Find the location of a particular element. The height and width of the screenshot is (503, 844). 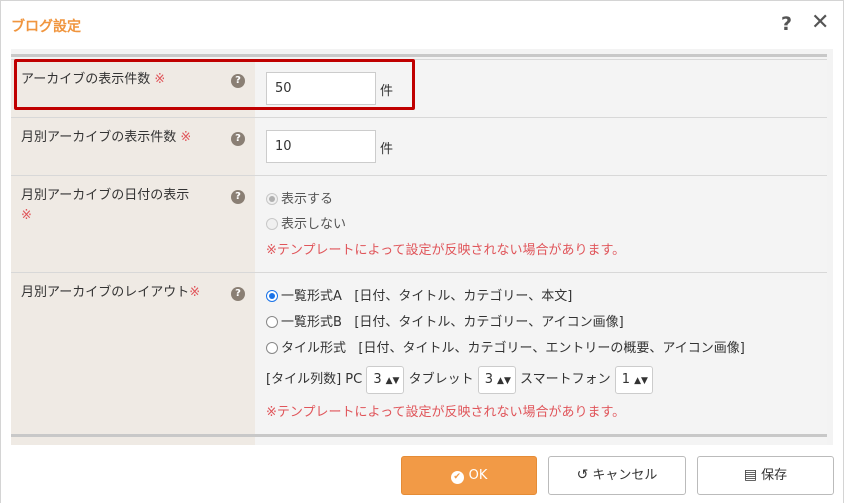

monthly-layout-label: 月別アーカイブのレイアウト is located at coordinates (105, 292).